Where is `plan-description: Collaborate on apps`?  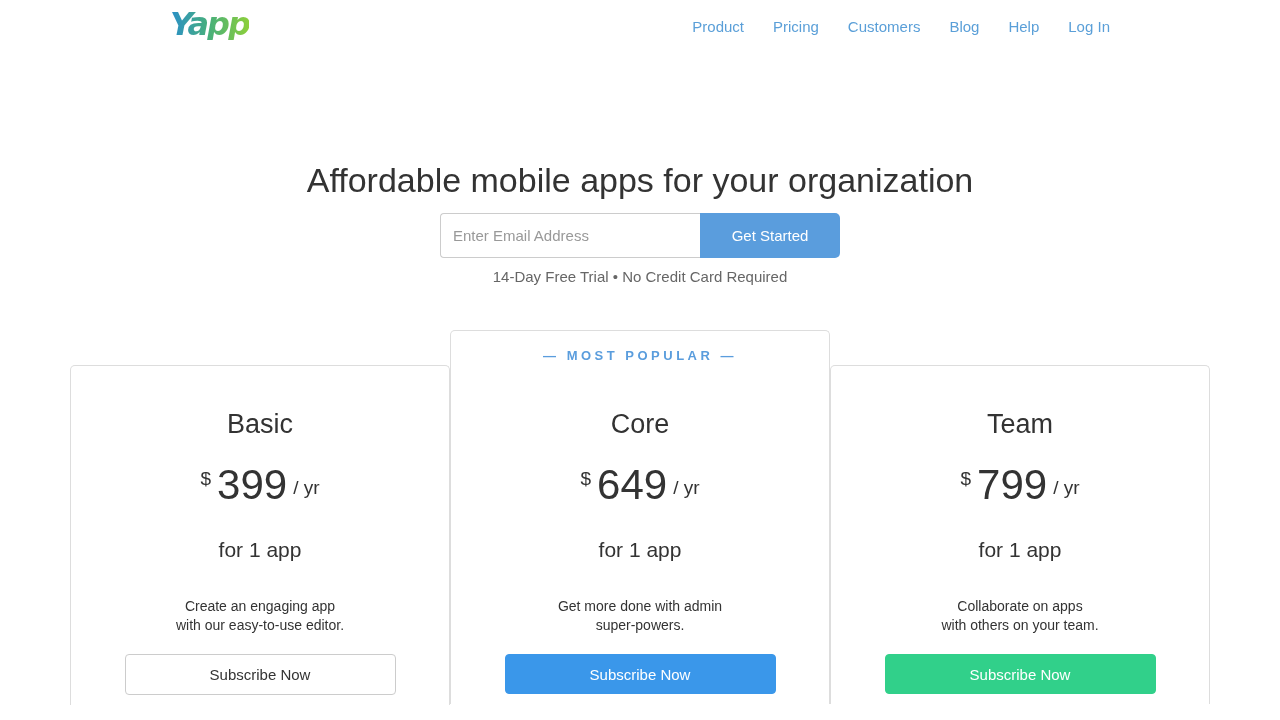 plan-description: Collaborate on apps is located at coordinates (1020, 606).